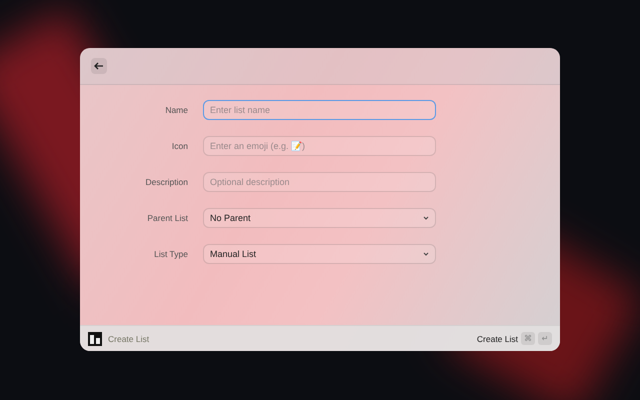  Describe the element at coordinates (319, 218) in the screenshot. I see `select-field: No Parent` at that location.